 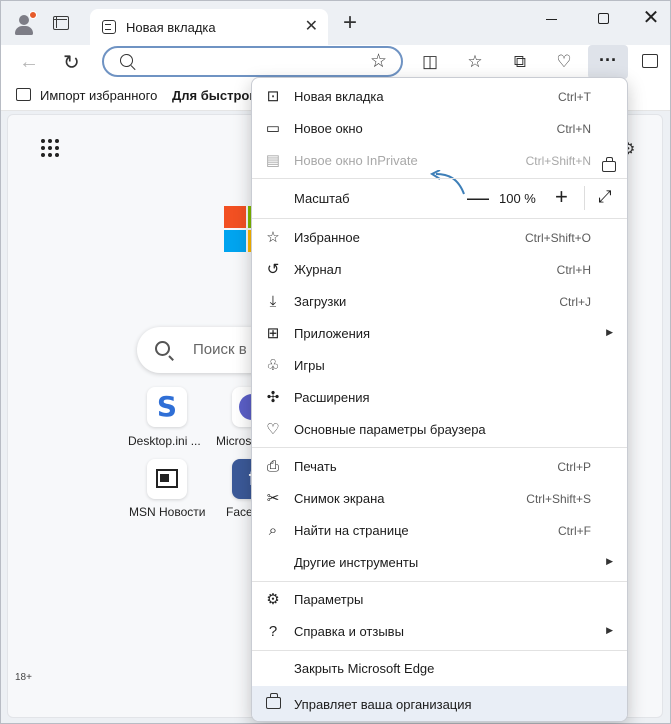 I want to click on search-placeholder: Поиск в, so click(x=220, y=349).